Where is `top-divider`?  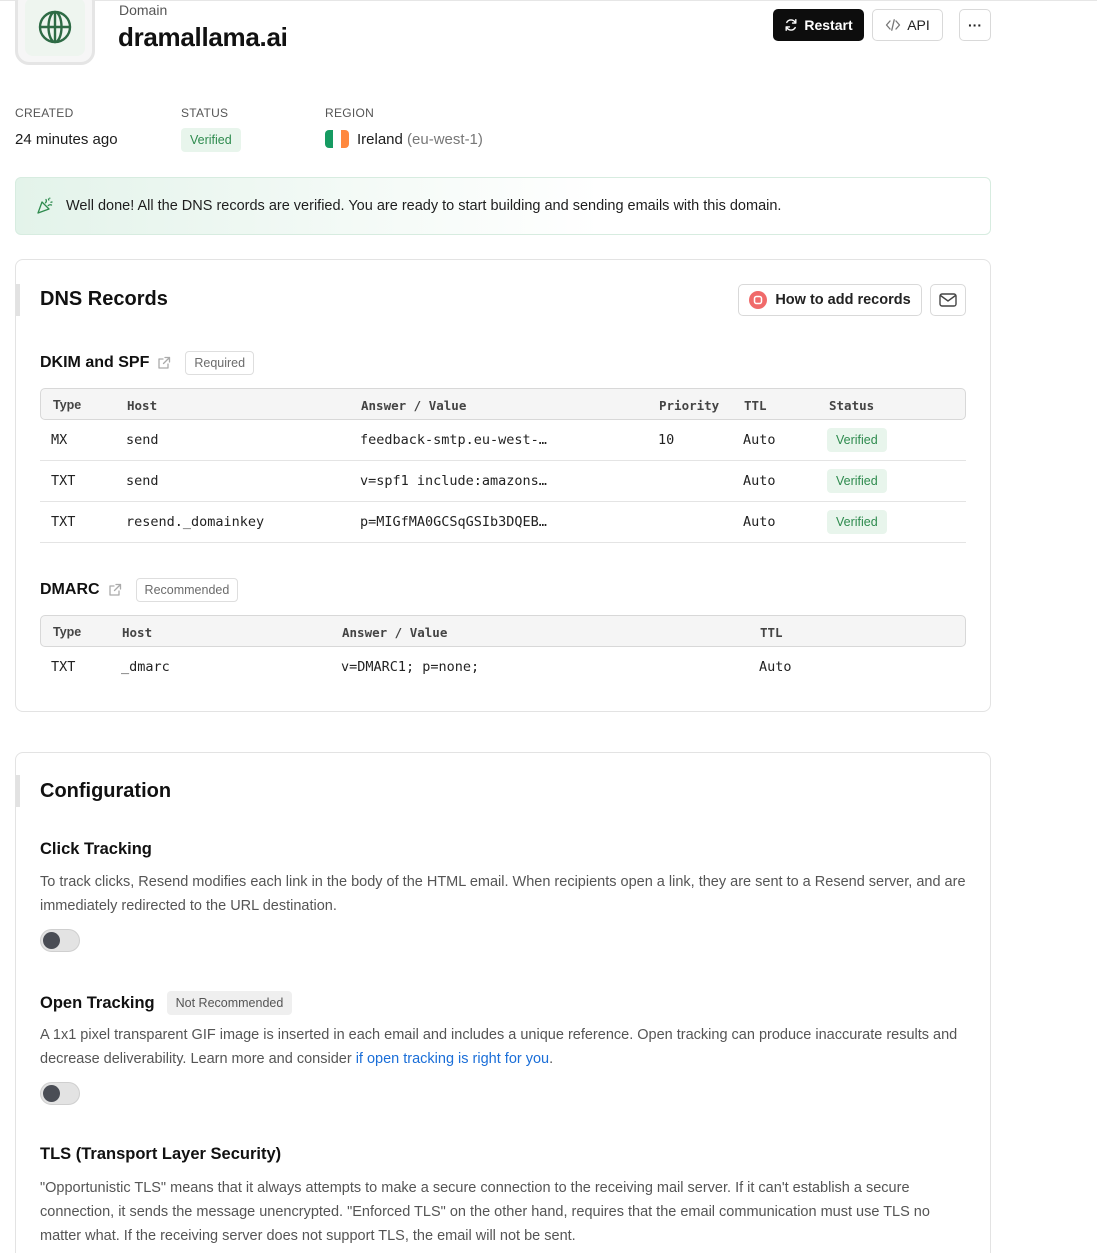
top-divider is located at coordinates (548, 0).